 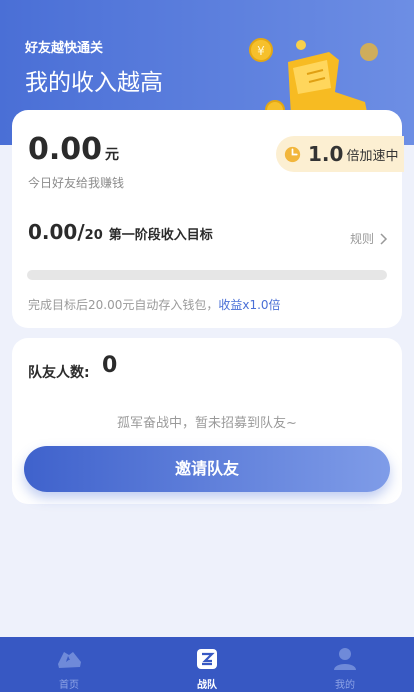 I want to click on clock-icon, so click(x=292, y=154).